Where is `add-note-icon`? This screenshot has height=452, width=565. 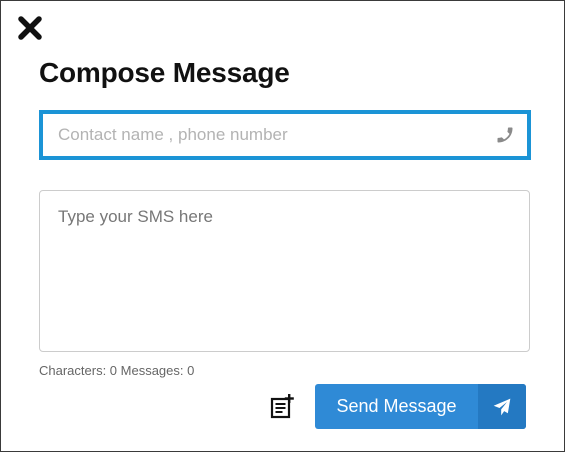 add-note-icon is located at coordinates (283, 406).